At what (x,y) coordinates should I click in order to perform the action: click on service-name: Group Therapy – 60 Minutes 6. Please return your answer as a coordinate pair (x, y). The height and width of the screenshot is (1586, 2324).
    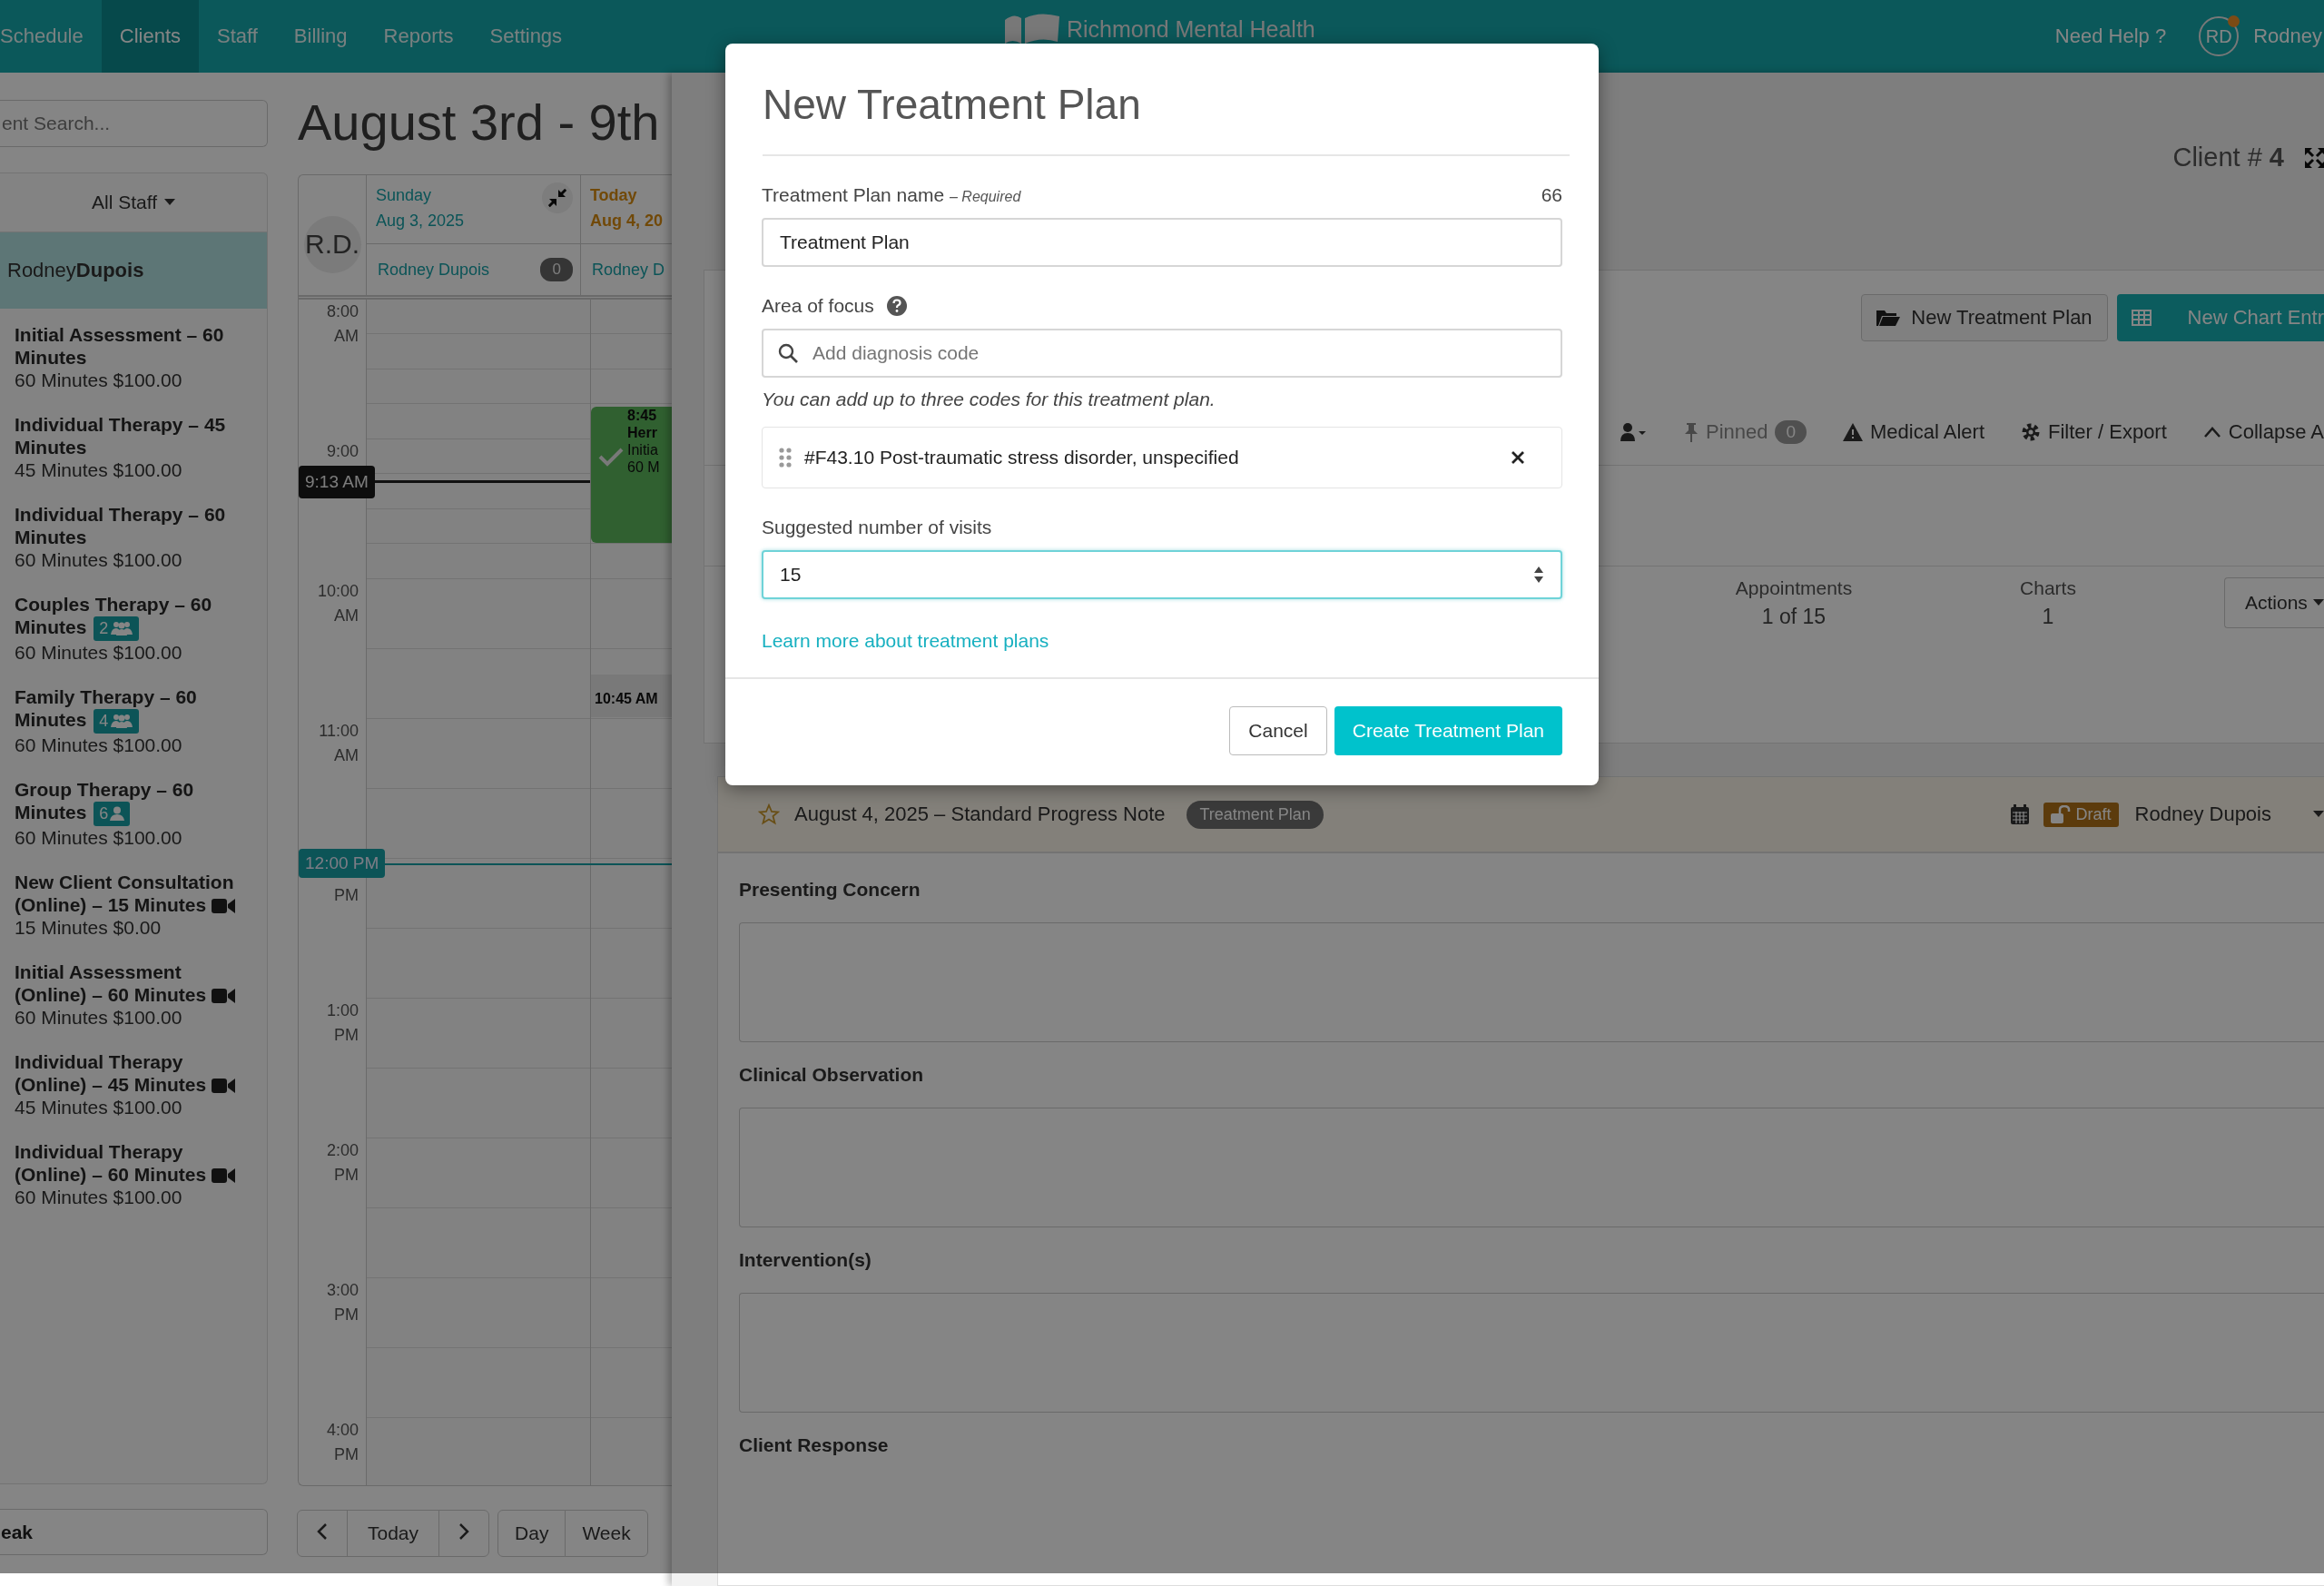
    Looking at the image, I should click on (133, 802).